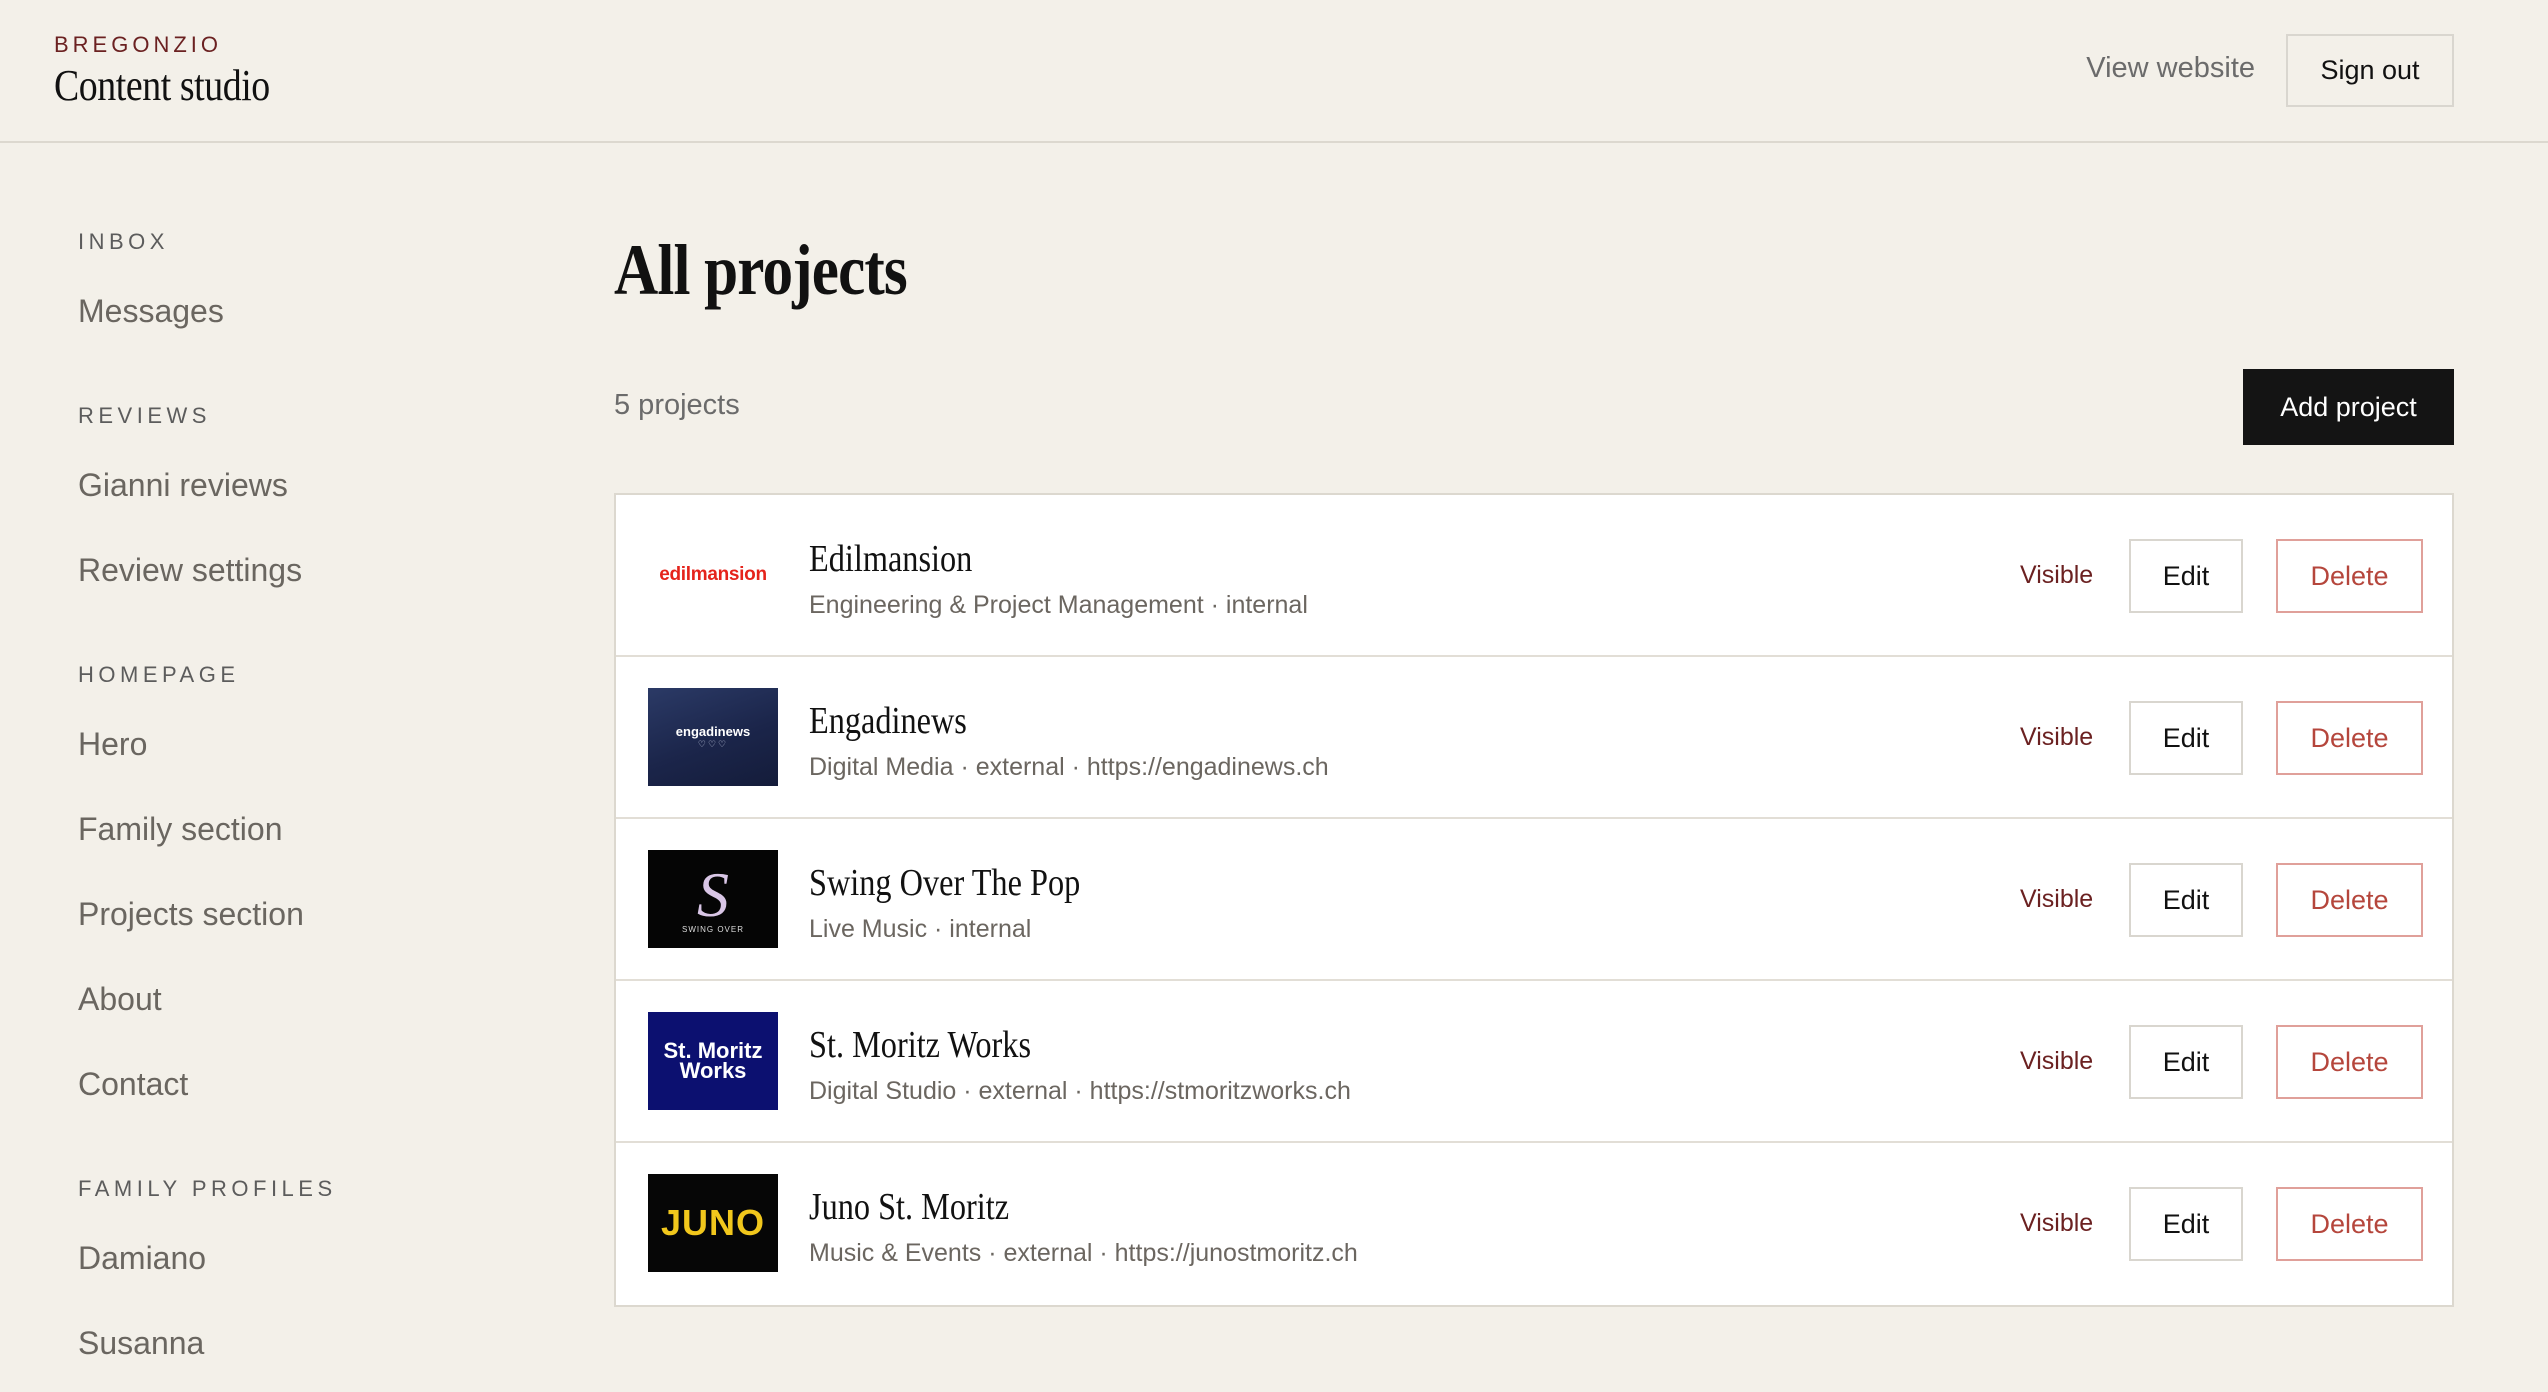  I want to click on project-name: St. Moritz Works, so click(920, 1045).